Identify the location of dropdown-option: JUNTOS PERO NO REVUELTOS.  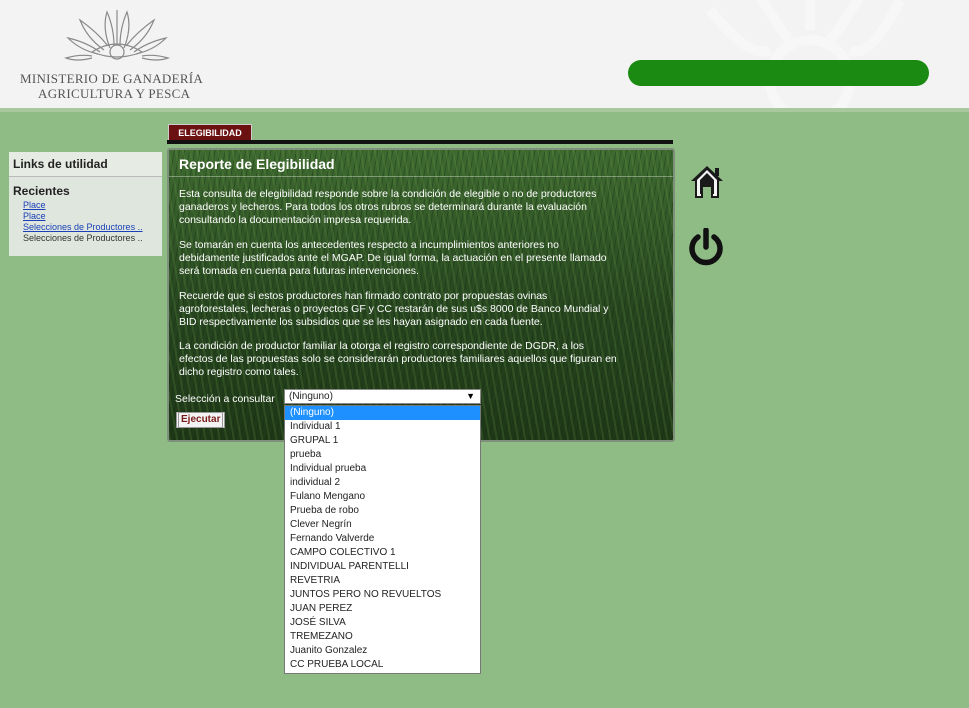
(382, 595).